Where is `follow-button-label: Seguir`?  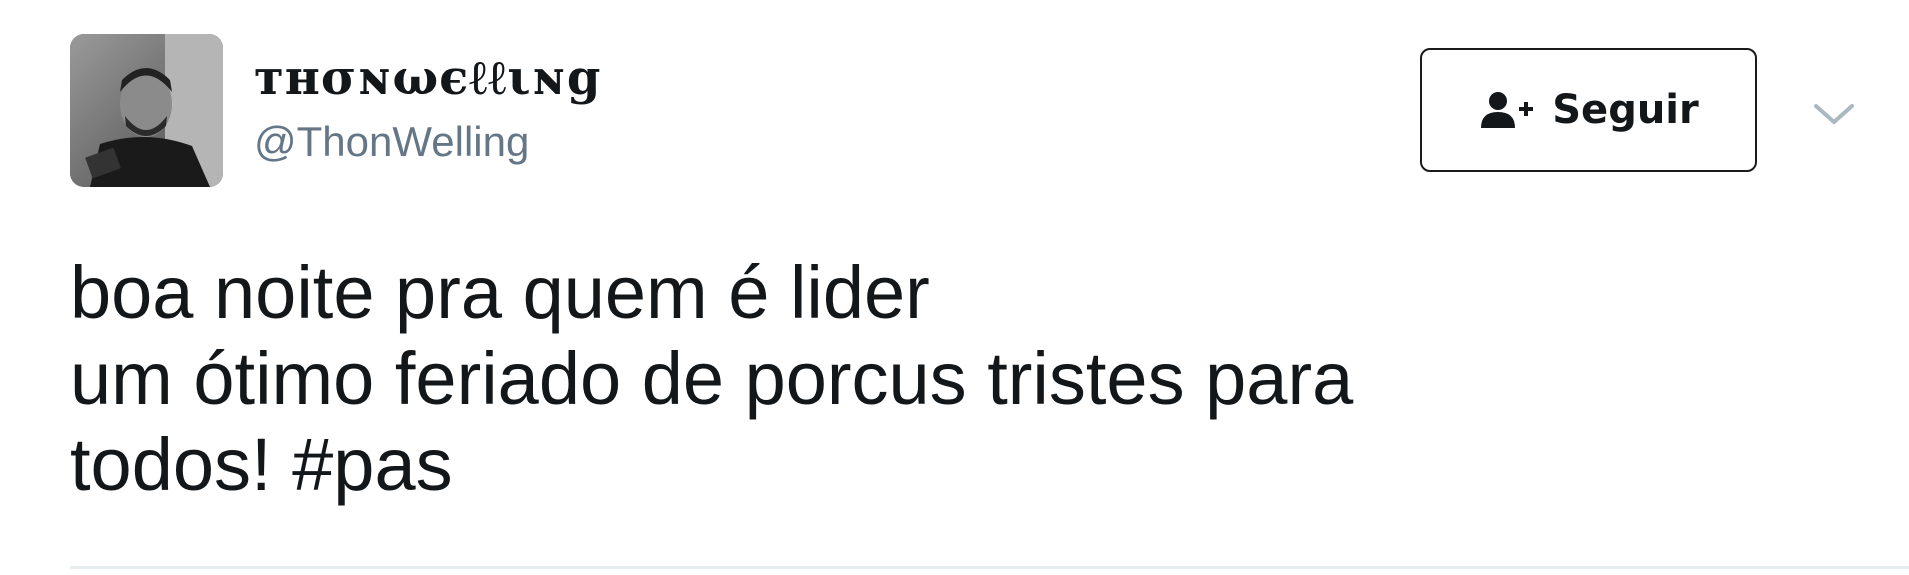 follow-button-label: Seguir is located at coordinates (1625, 110).